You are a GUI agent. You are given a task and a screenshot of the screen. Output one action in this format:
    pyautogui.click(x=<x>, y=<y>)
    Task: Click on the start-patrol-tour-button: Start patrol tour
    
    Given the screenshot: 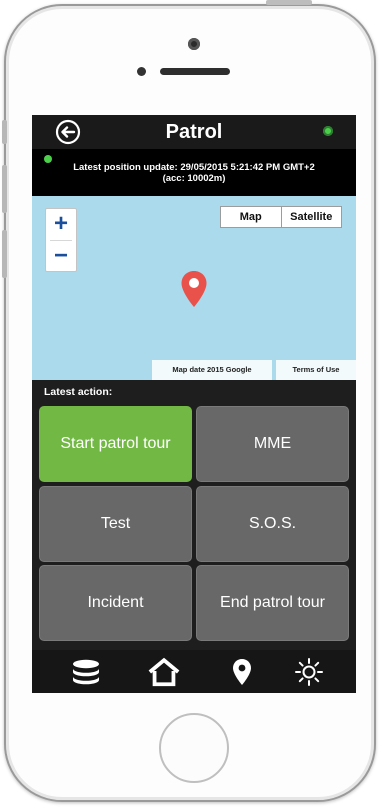 What is the action you would take?
    pyautogui.click(x=115, y=444)
    